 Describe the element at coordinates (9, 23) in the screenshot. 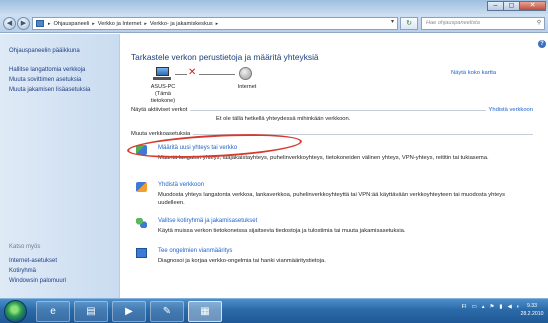

I see `back-button: ◀` at that location.